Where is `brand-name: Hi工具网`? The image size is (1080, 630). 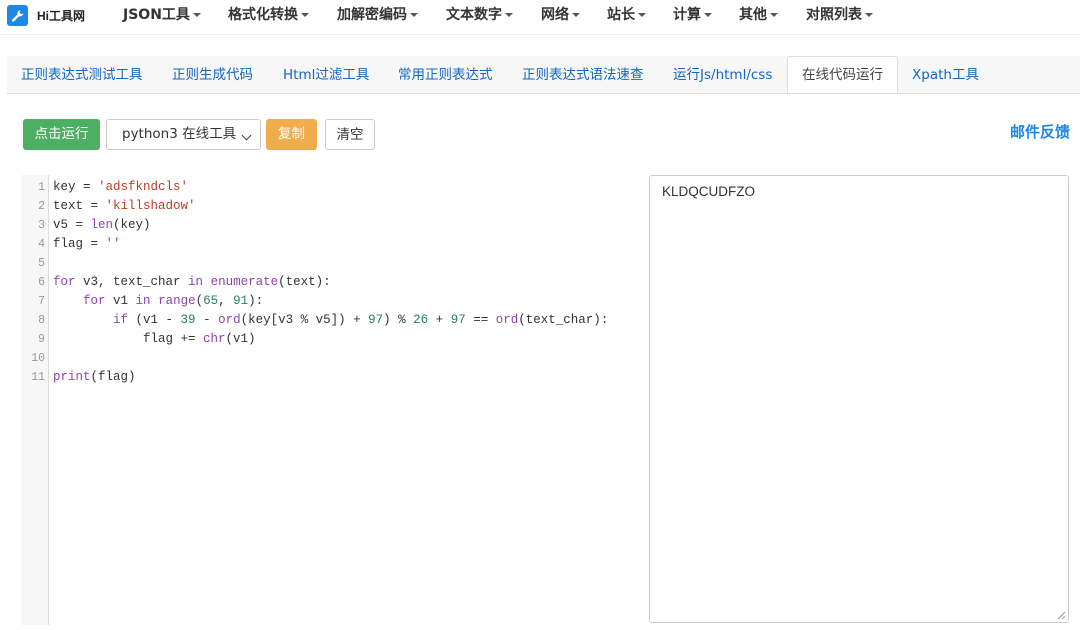
brand-name: Hi工具网 is located at coordinates (61, 16).